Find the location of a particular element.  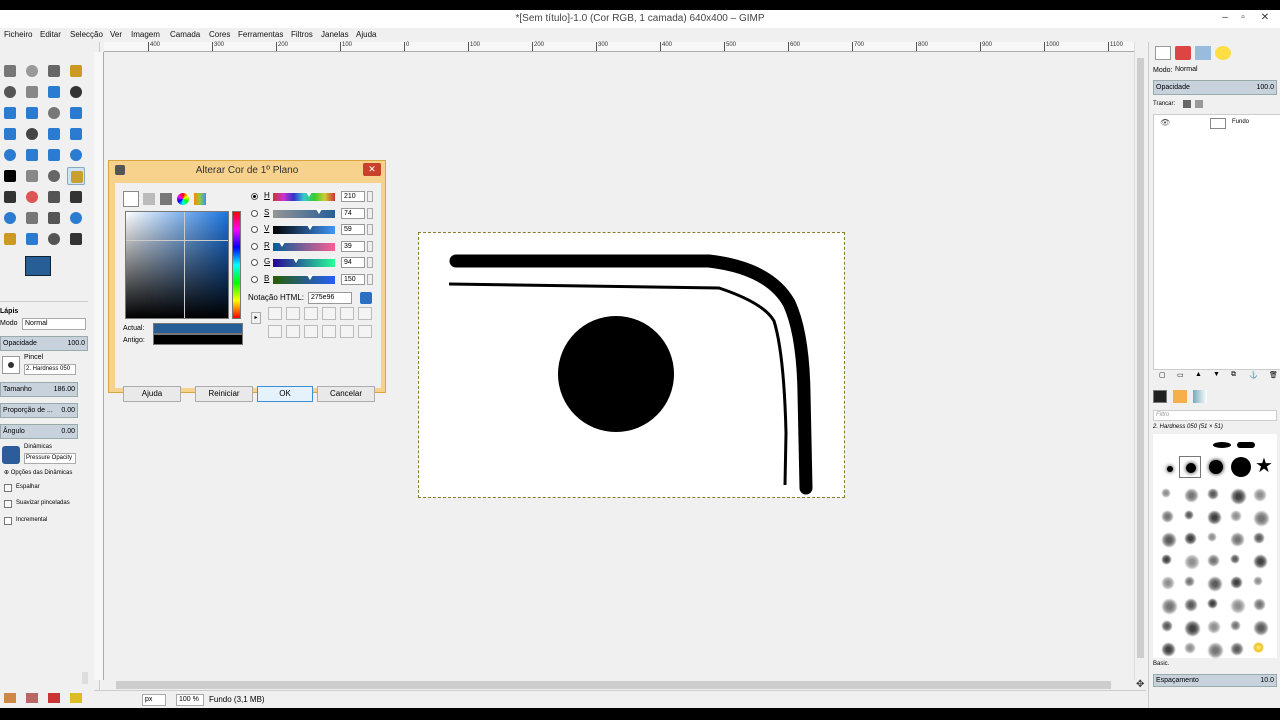

minimize-button: – is located at coordinates (1225, 18).